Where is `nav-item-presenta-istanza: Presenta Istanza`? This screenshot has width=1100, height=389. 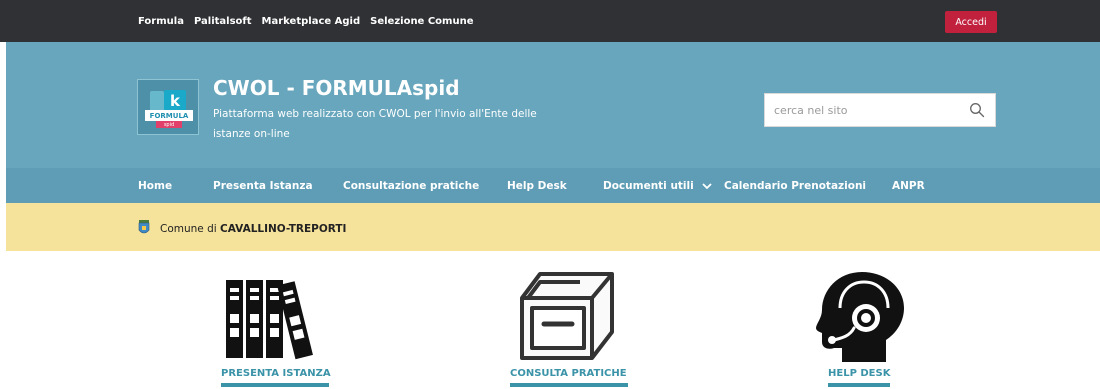 nav-item-presenta-istanza: Presenta Istanza is located at coordinates (263, 186).